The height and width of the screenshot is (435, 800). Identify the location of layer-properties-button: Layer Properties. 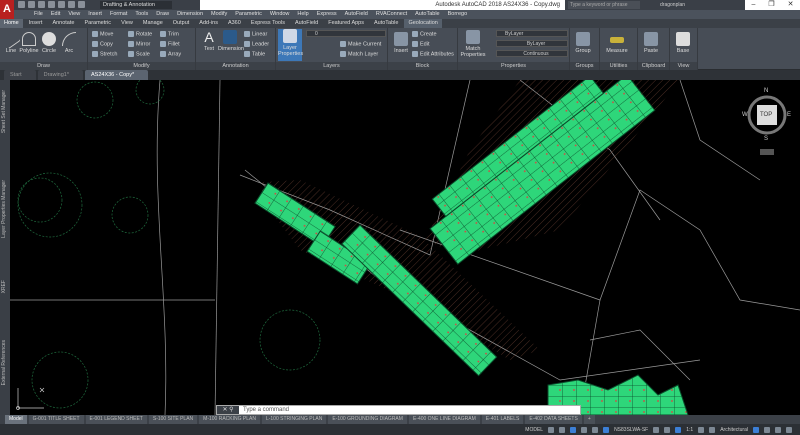
(290, 45).